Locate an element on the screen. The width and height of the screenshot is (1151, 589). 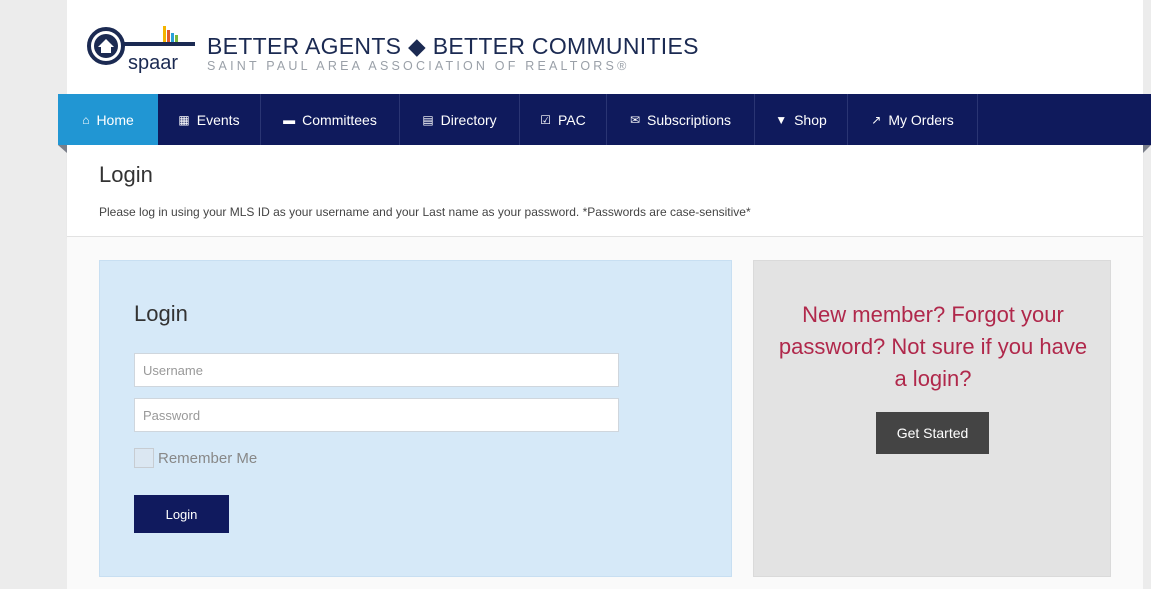
nav-item-subscriptions: ✉ Subscriptions is located at coordinates (681, 119).